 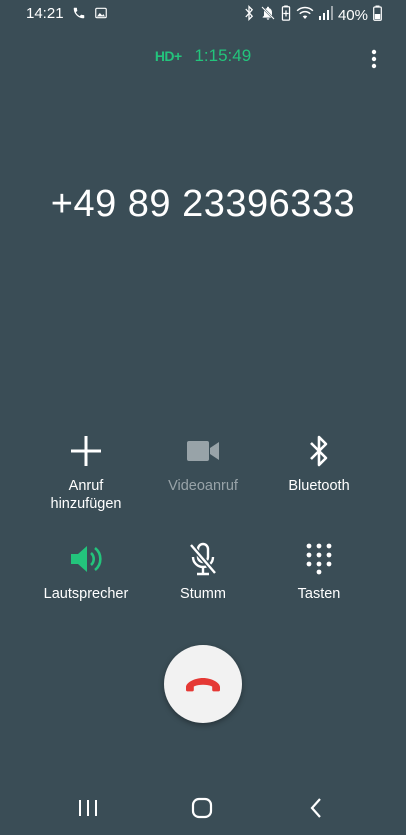 I want to click on keypad-label: Tasten, so click(x=319, y=594).